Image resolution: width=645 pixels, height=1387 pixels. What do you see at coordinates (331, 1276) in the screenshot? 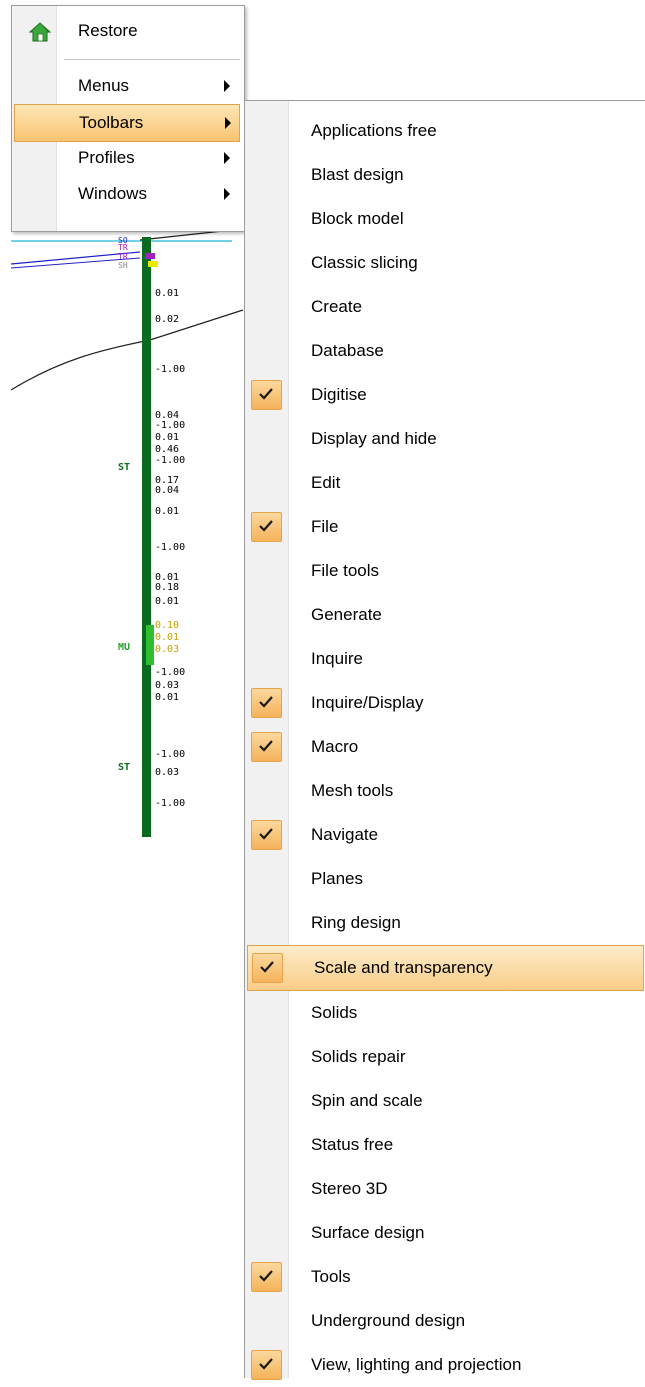
I see `toolbar-item-label: Tools` at bounding box center [331, 1276].